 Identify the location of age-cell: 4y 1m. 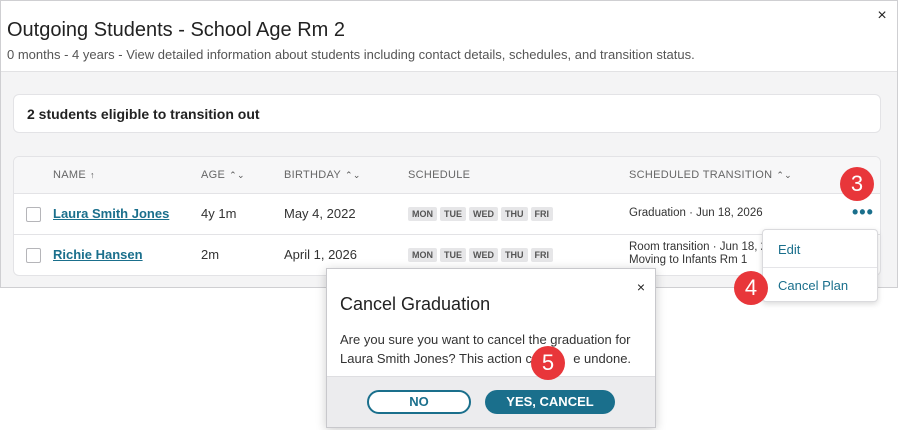
(219, 213).